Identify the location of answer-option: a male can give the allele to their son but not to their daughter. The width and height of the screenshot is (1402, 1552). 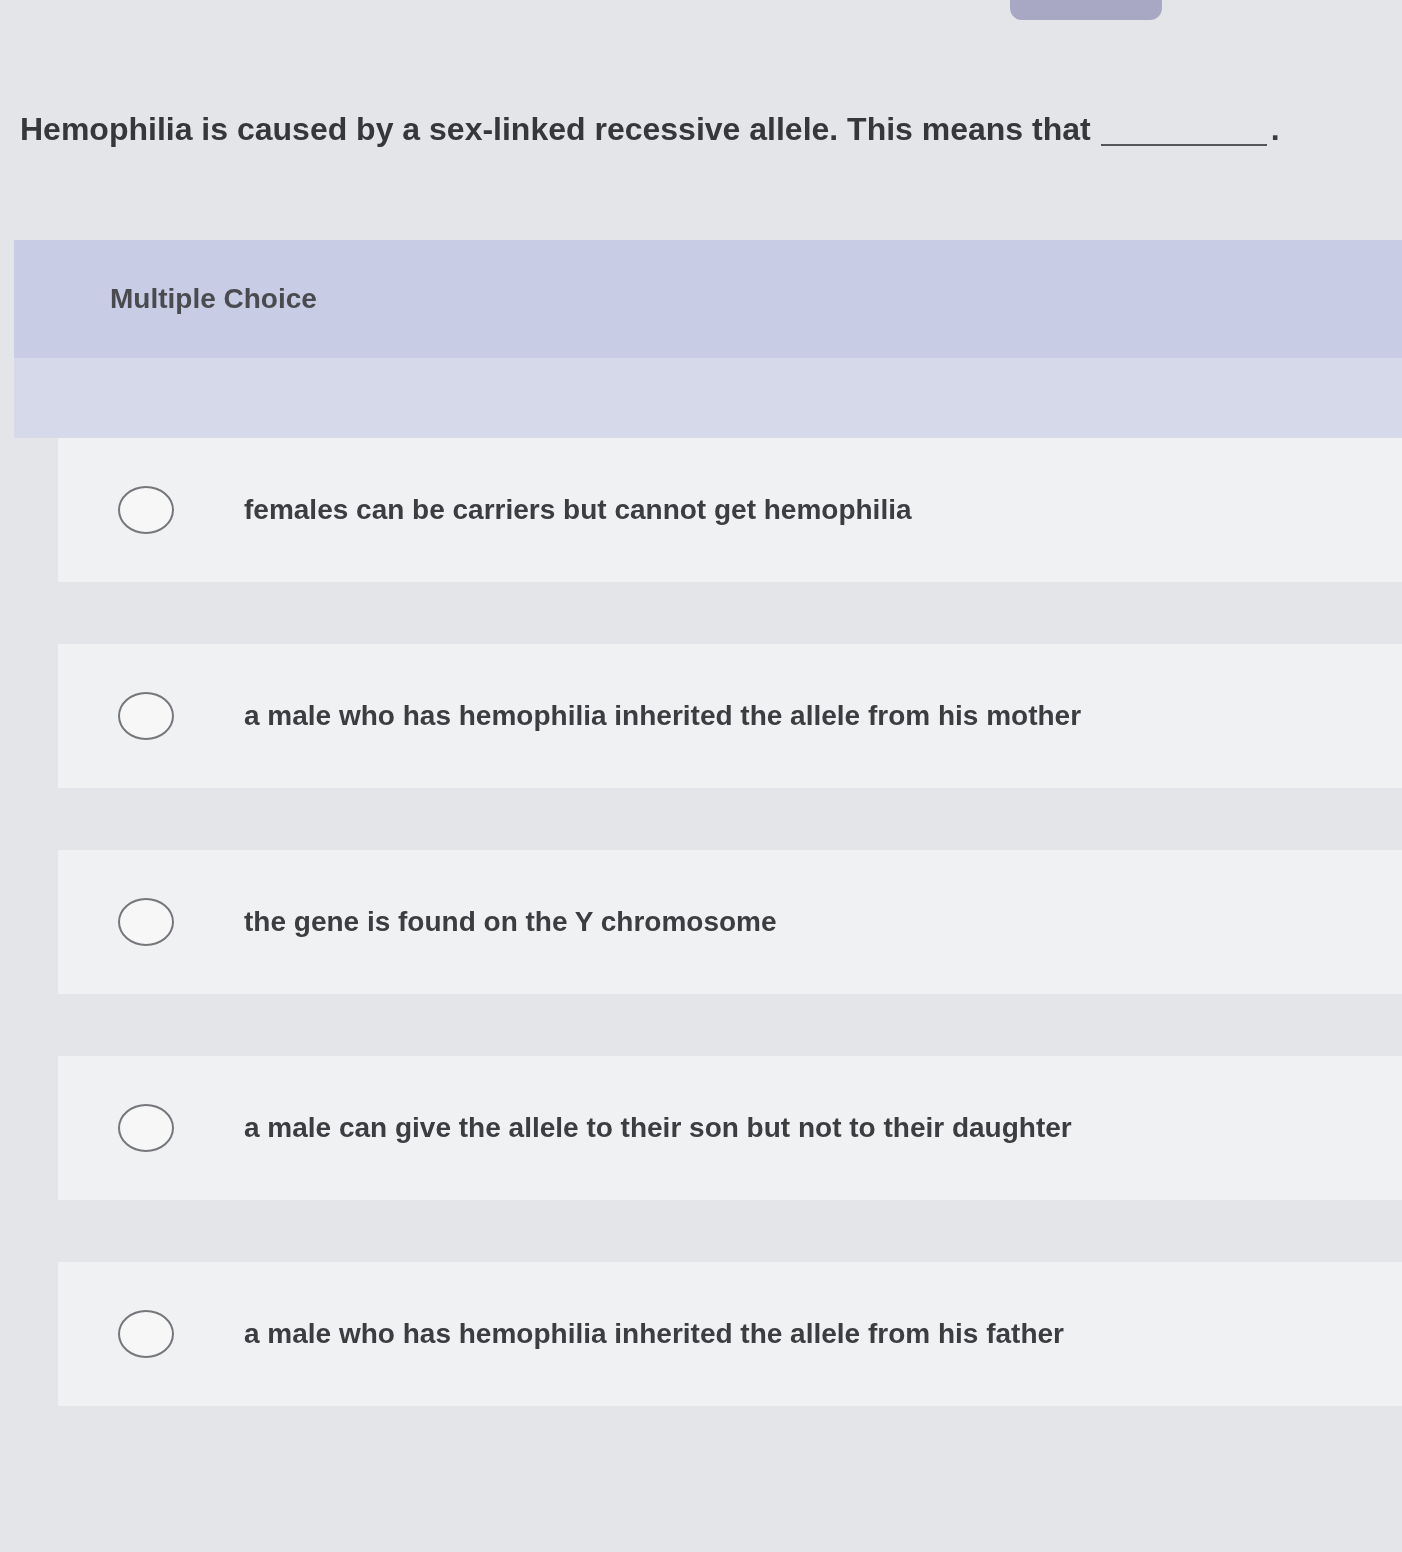
(730, 1128).